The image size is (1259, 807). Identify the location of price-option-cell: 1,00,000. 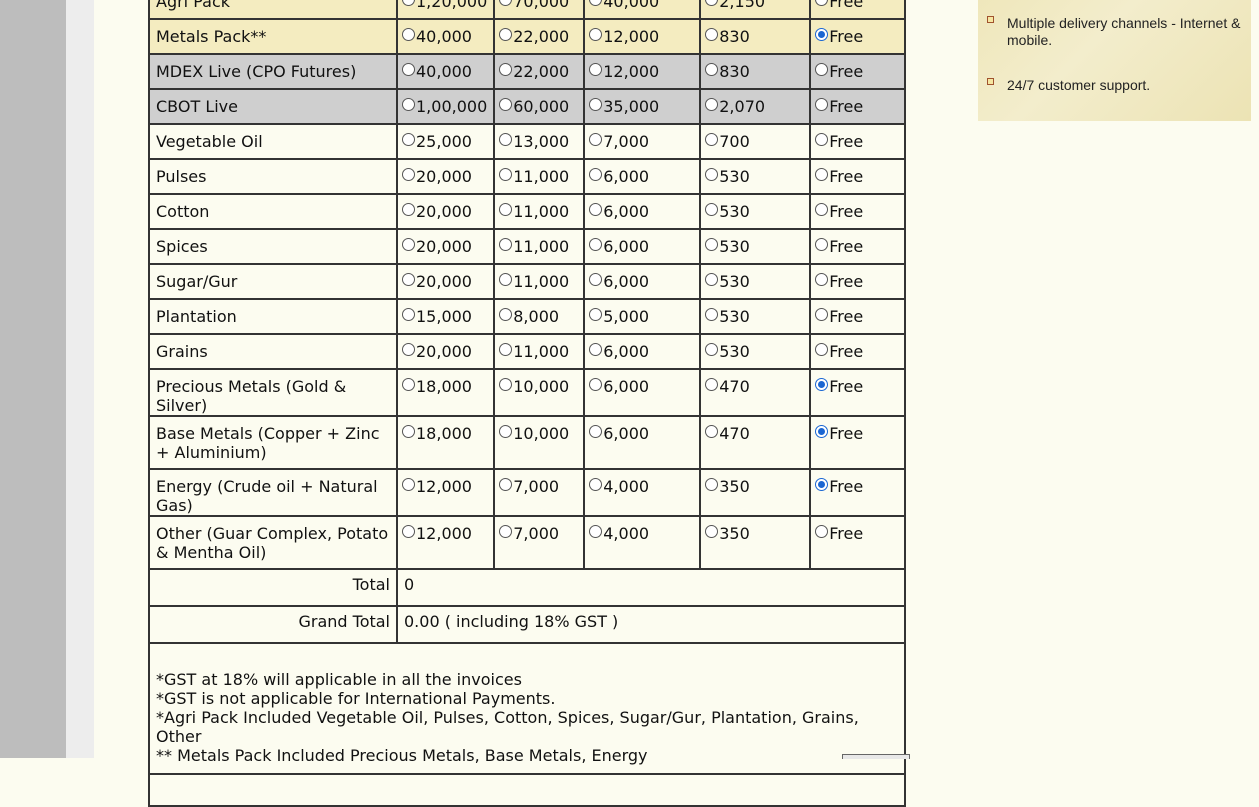
(445, 106).